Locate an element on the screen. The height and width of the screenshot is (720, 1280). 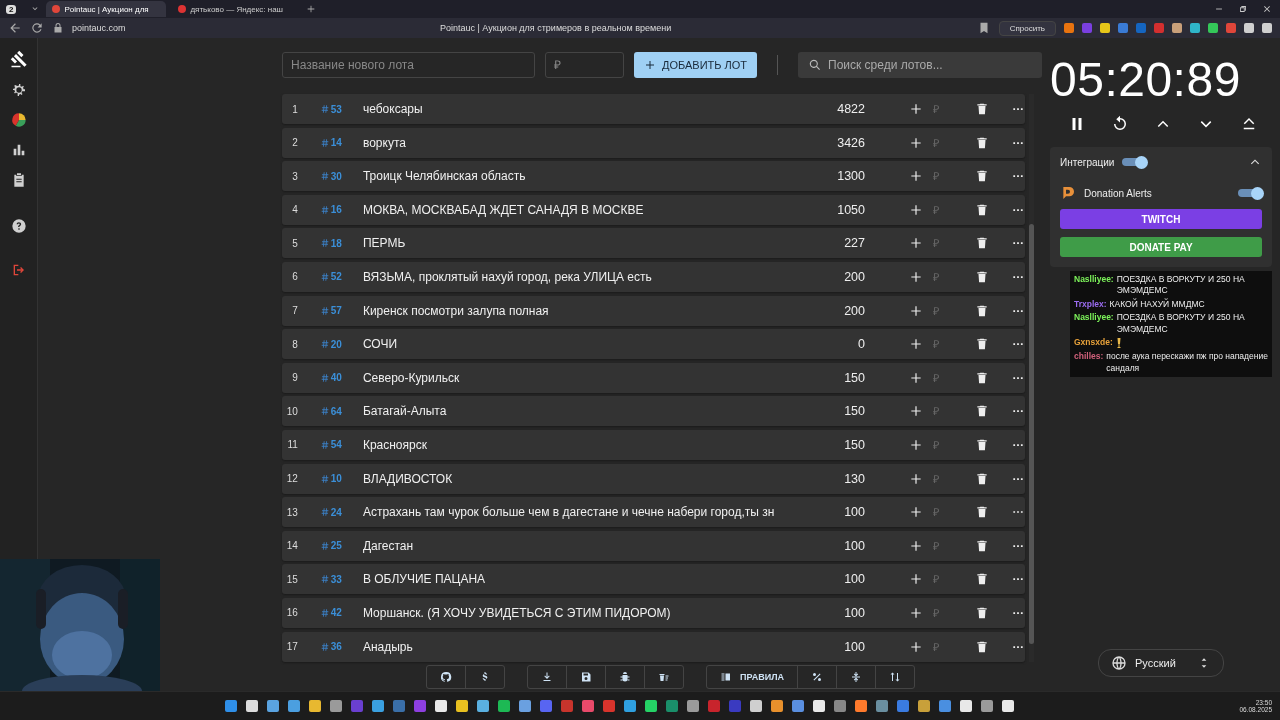
browser-tab: дятьково — Яндекс: наш is located at coordinates (232, 9).